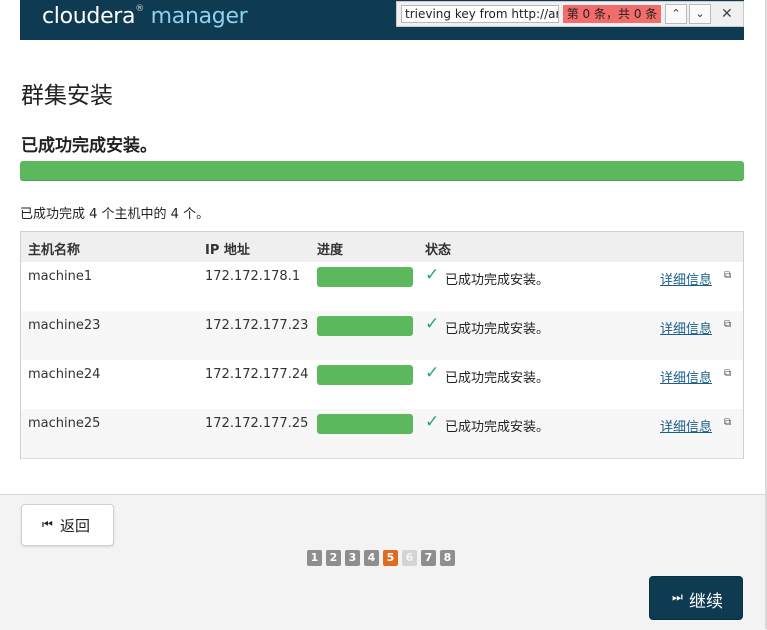 This screenshot has width=767, height=630. Describe the element at coordinates (700, 14) in the screenshot. I see `chevron-down-icon: ⌄` at that location.